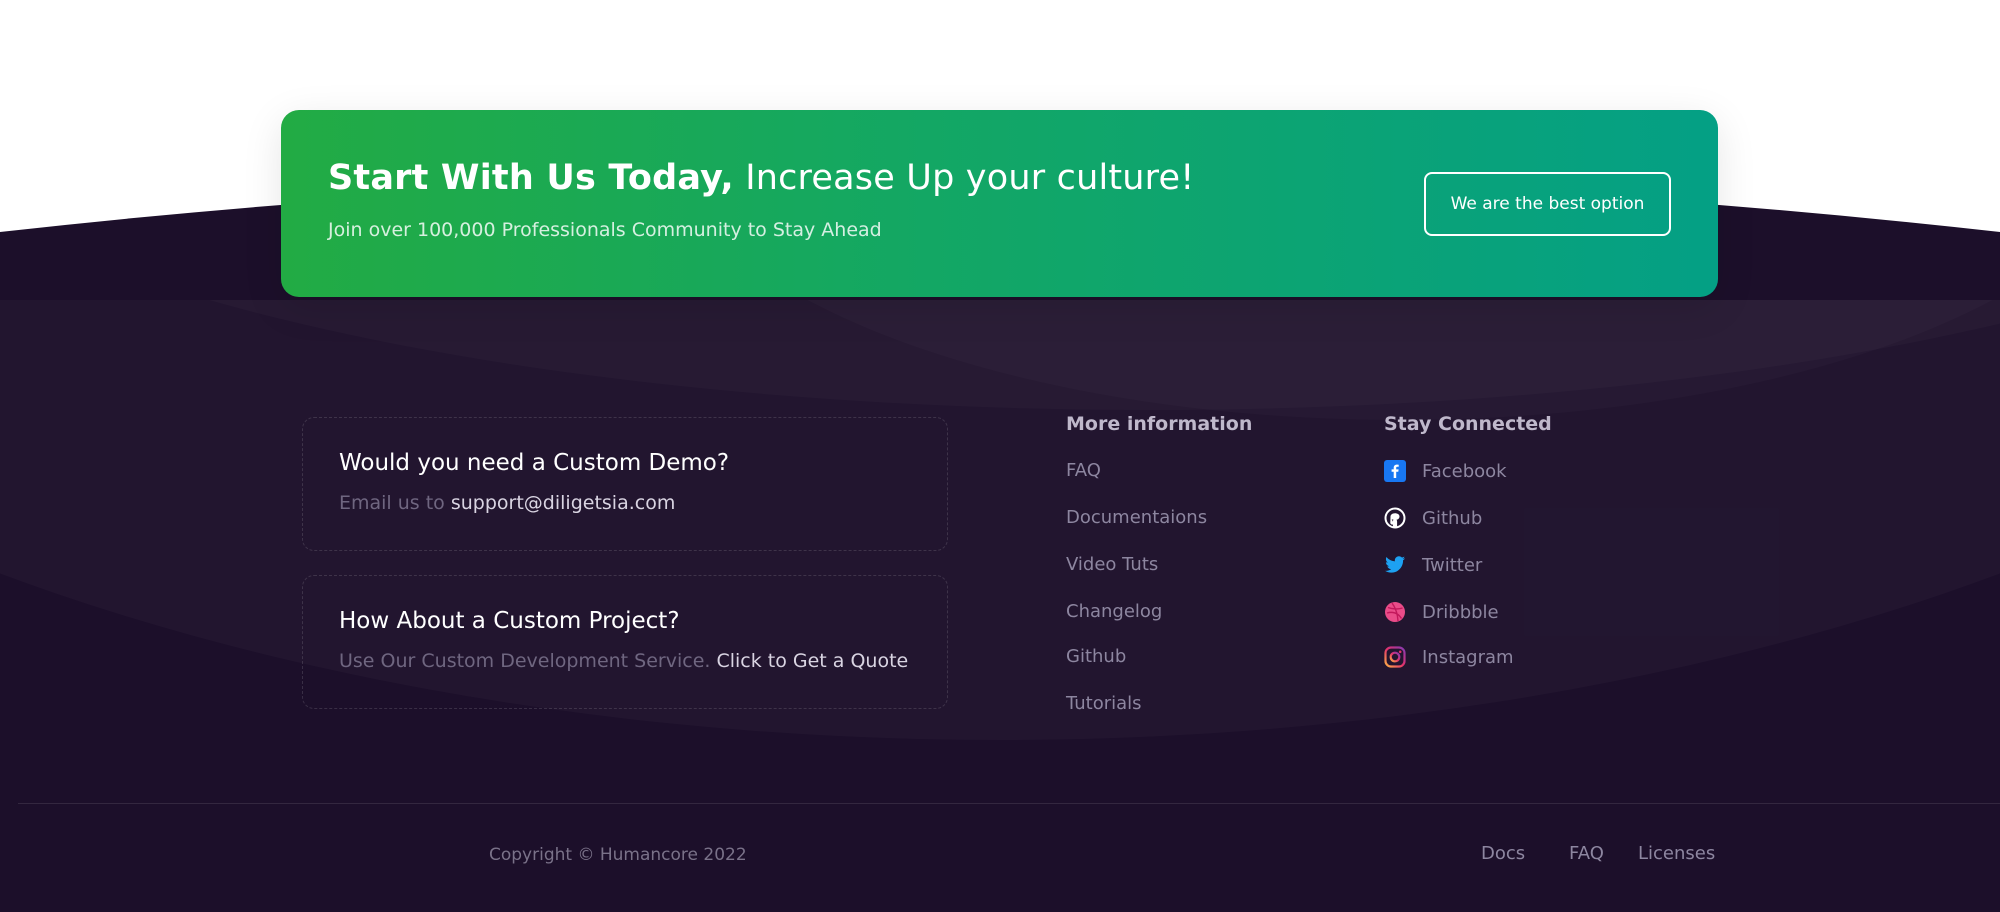 This screenshot has height=912, width=2000. Describe the element at coordinates (531, 178) in the screenshot. I see `banner-title-bold: Start With Us Today,` at that location.